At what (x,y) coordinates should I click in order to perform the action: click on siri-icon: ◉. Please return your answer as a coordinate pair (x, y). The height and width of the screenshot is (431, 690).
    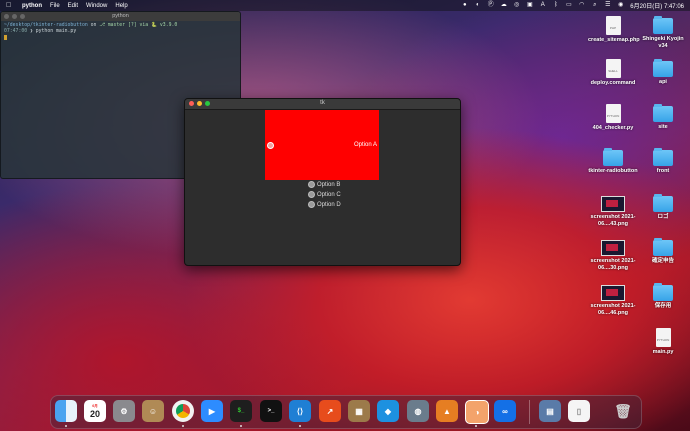
    Looking at the image, I should click on (620, 5).